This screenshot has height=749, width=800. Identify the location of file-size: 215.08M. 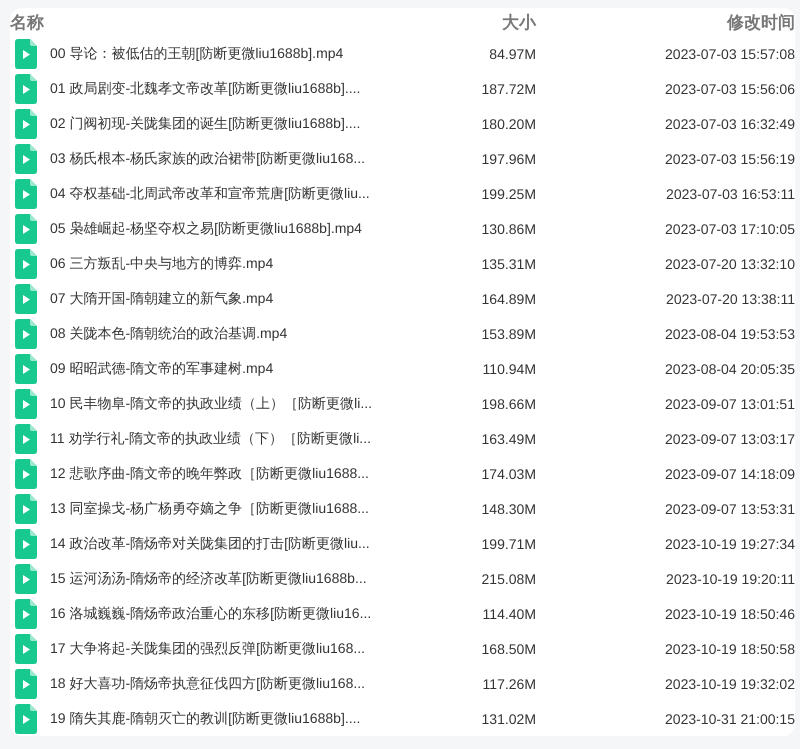
(509, 578).